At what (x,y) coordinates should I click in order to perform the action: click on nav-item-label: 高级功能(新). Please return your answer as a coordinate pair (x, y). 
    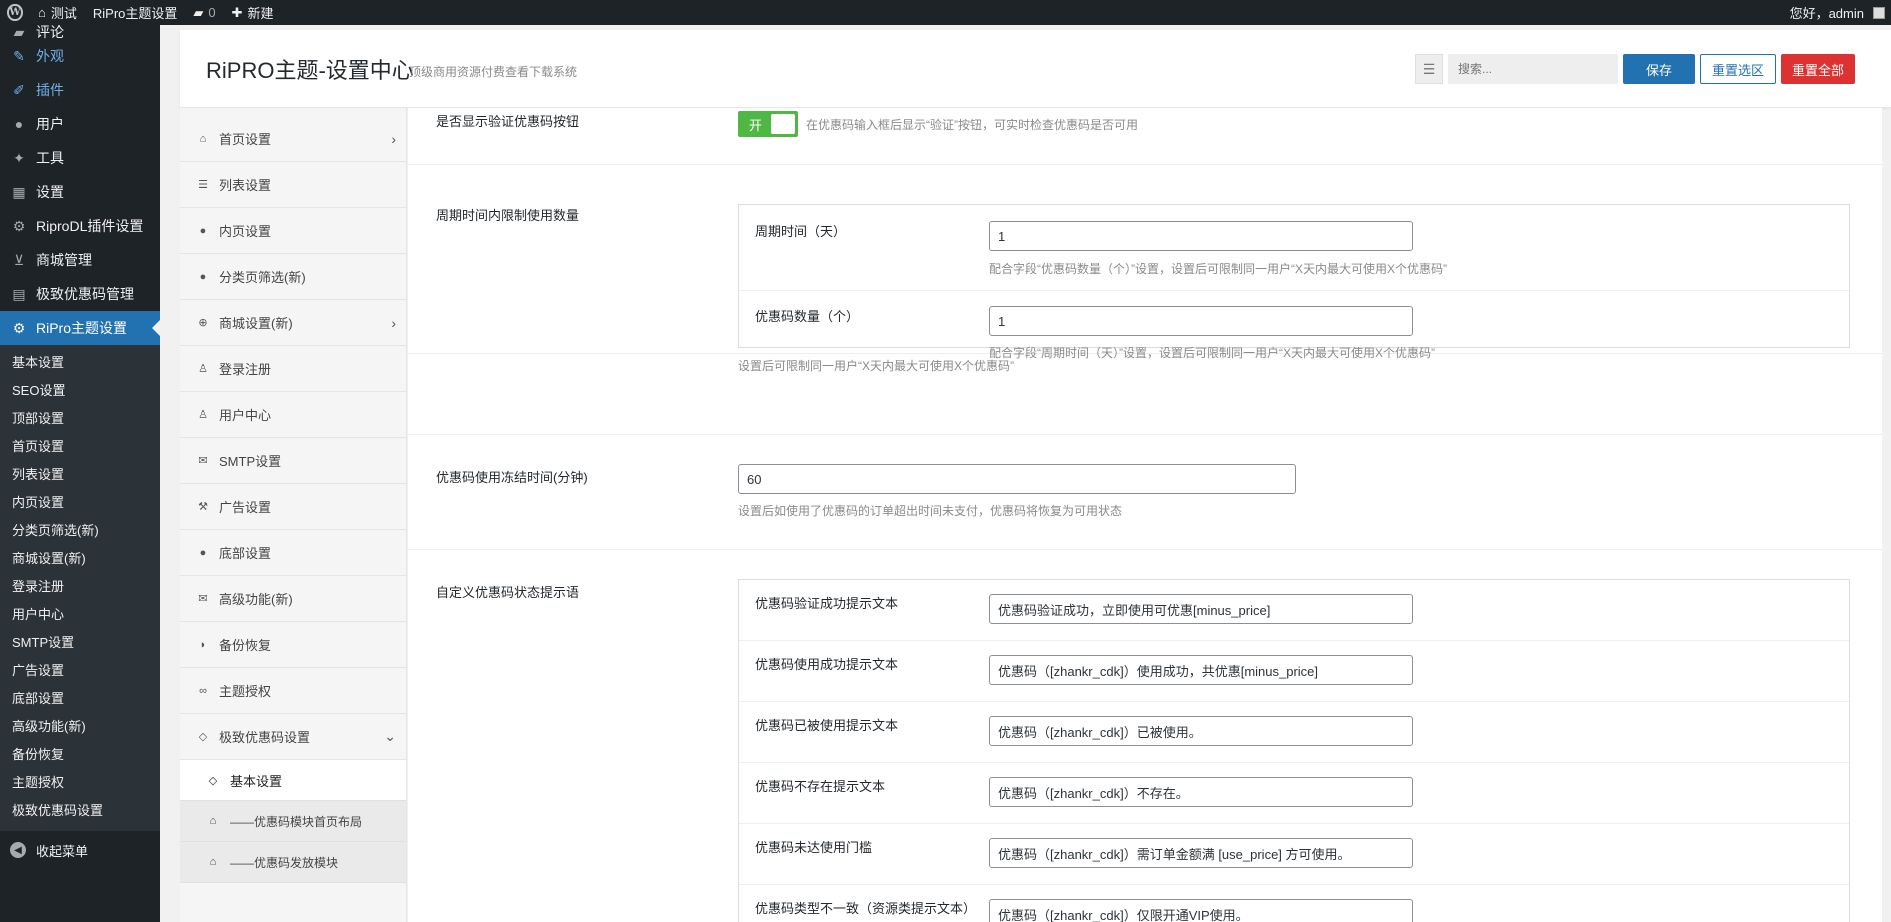
    Looking at the image, I should click on (256, 599).